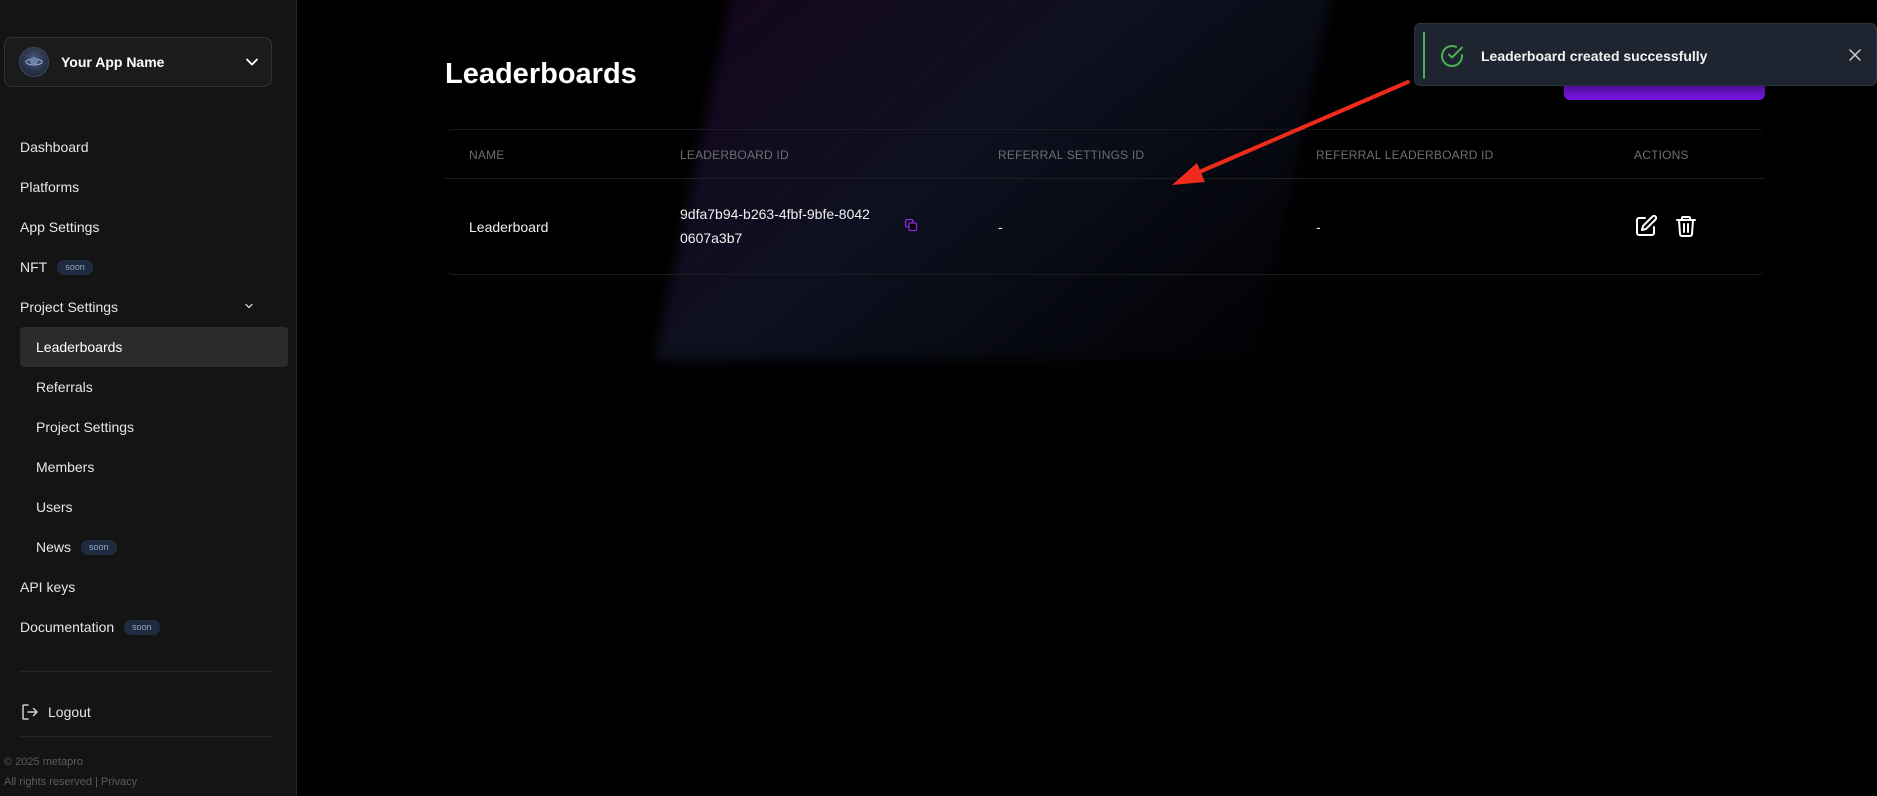 The image size is (1877, 796). I want to click on nav-label: Platforms, so click(50, 187).